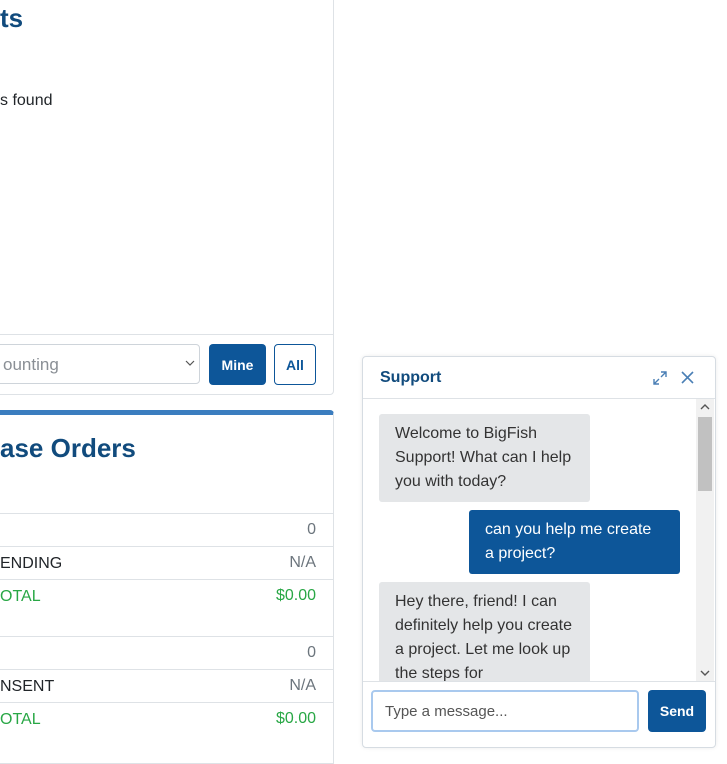 Image resolution: width=727 pixels, height=764 pixels. I want to click on projects-empty-message: s found, so click(26, 100).